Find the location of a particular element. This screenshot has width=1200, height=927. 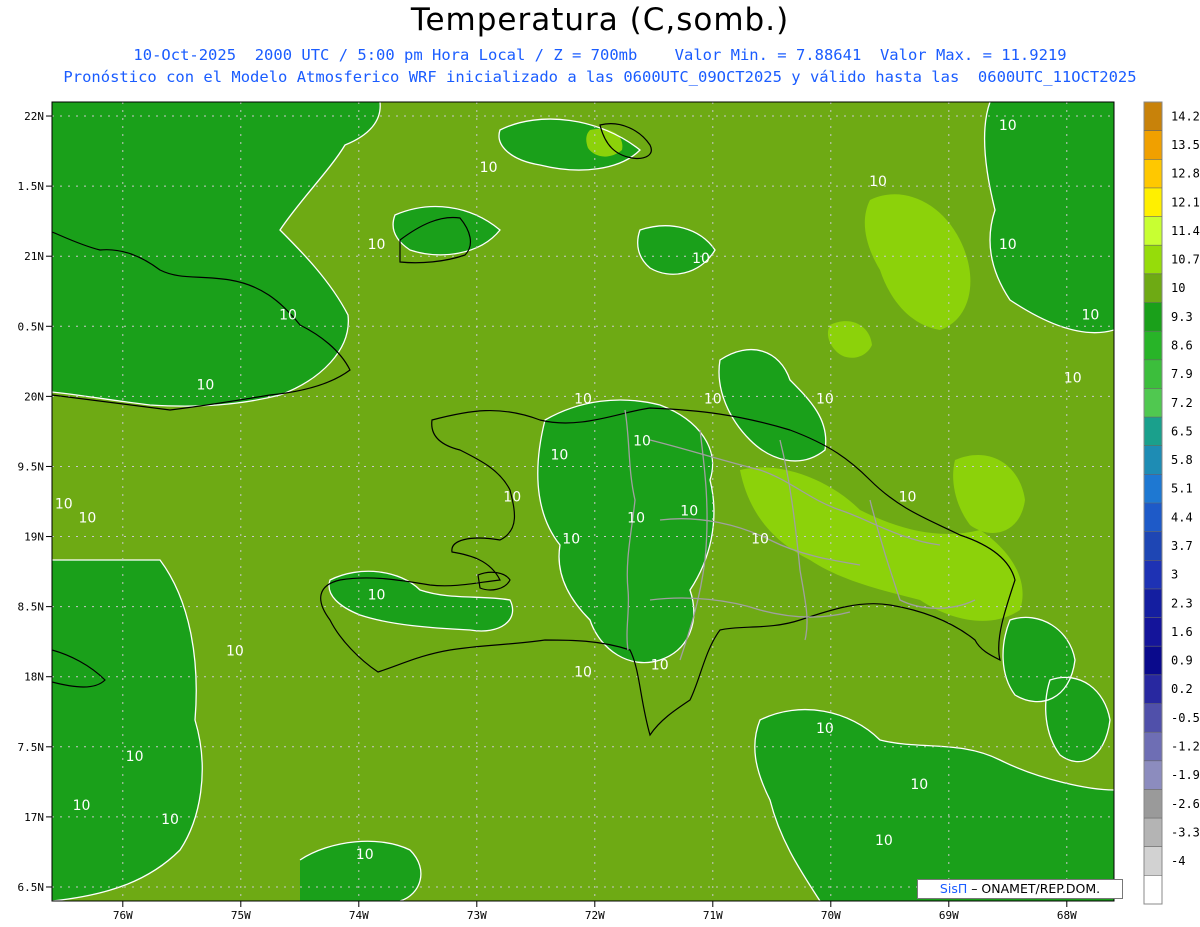

colorbar-label: 7.2 is located at coordinates (1182, 403).